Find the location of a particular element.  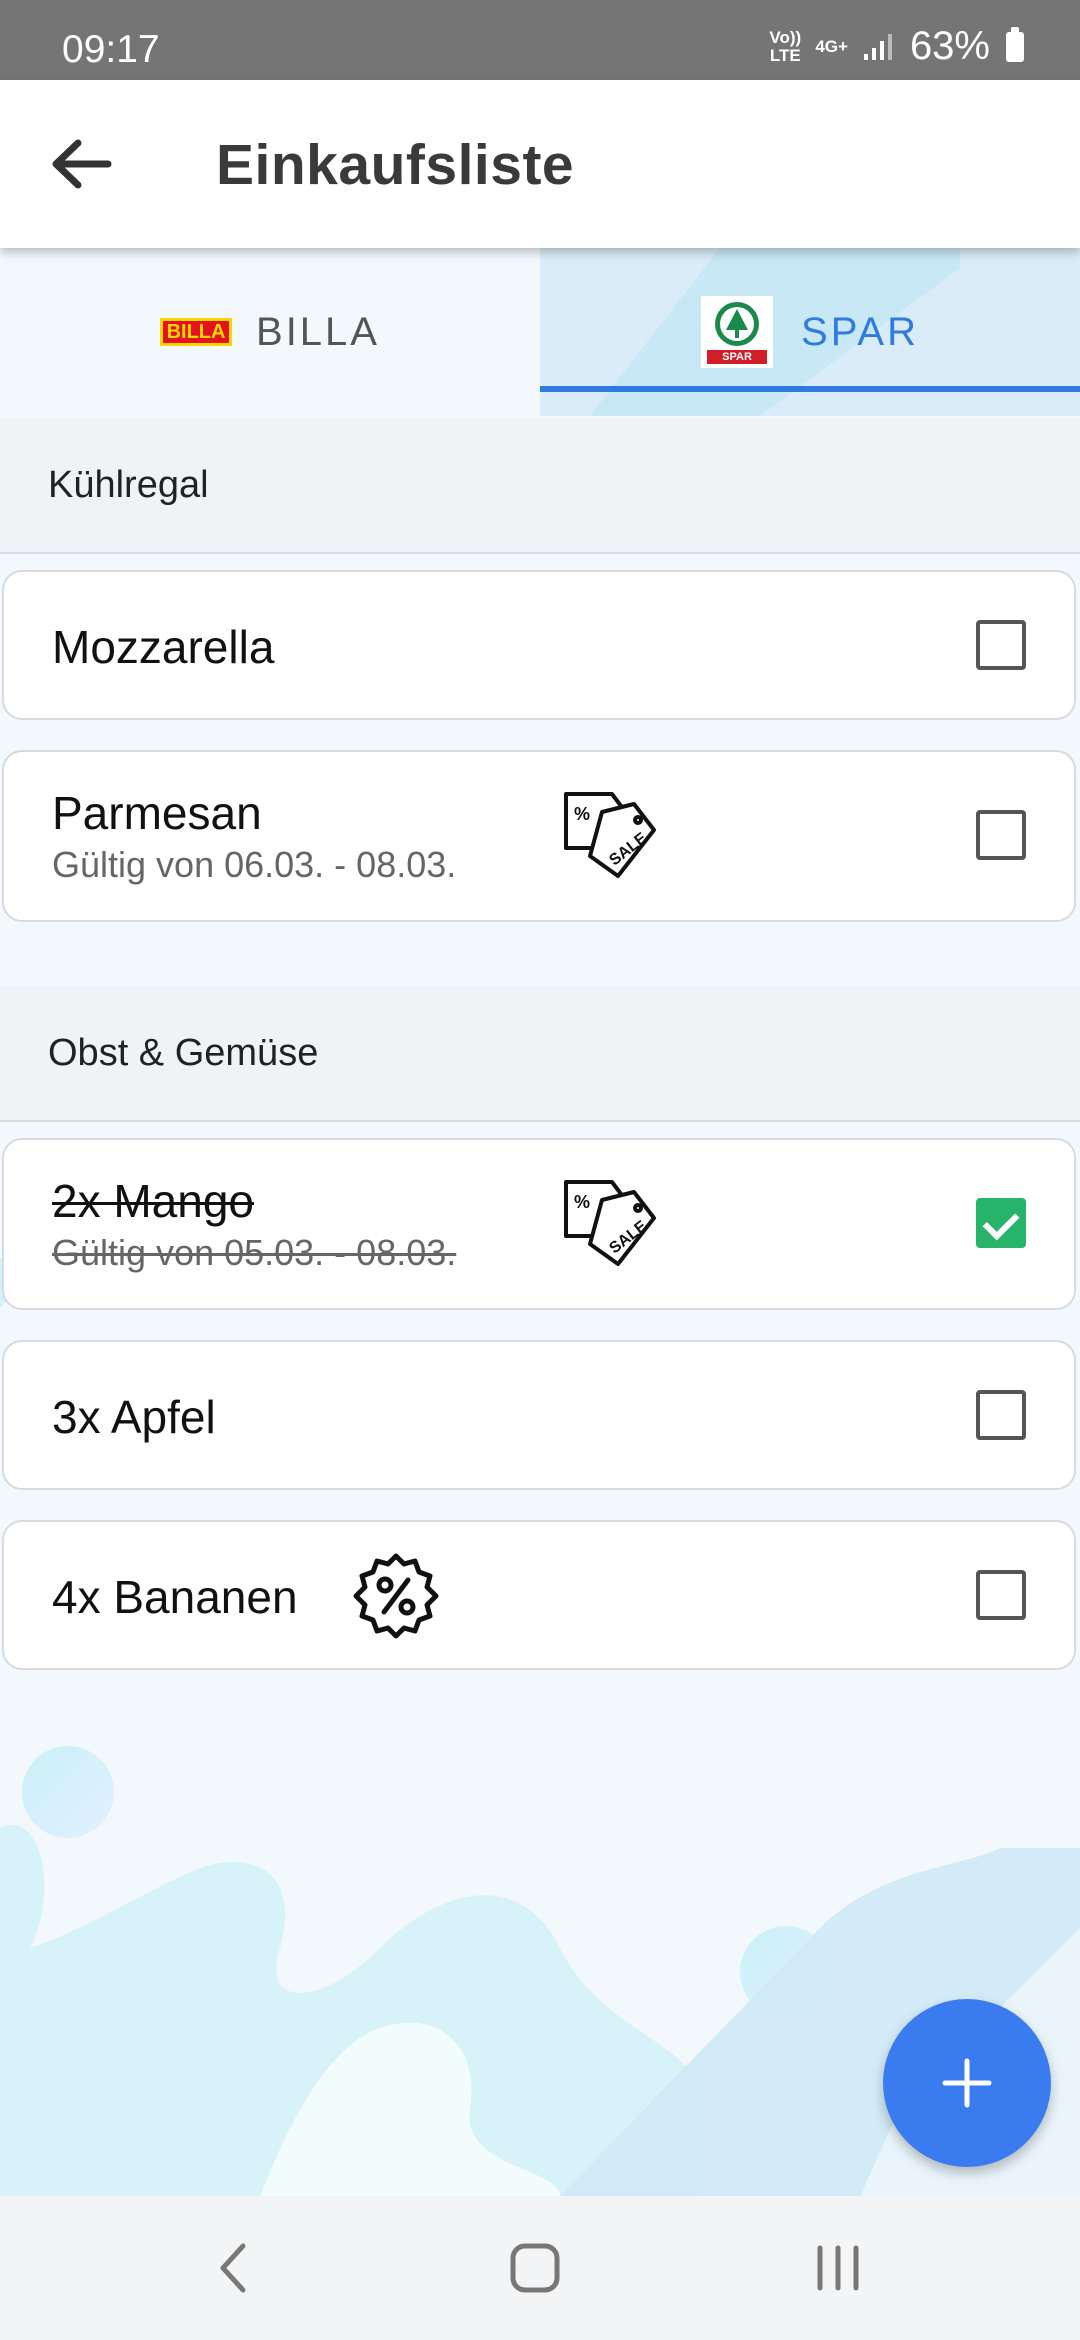

list-item: 3x Apfel is located at coordinates (539, 1415).